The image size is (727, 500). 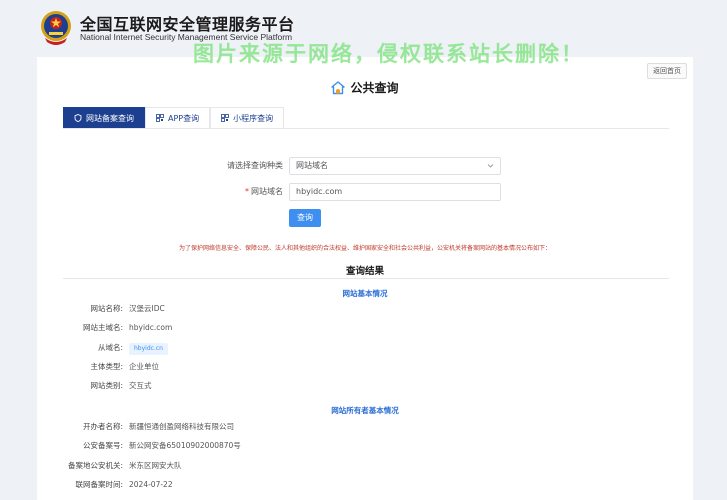 What do you see at coordinates (374, 88) in the screenshot?
I see `page-title-text: 公共查询` at bounding box center [374, 88].